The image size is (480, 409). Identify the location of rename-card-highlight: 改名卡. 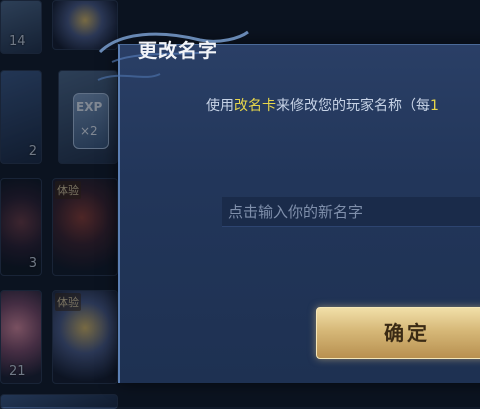
(255, 106).